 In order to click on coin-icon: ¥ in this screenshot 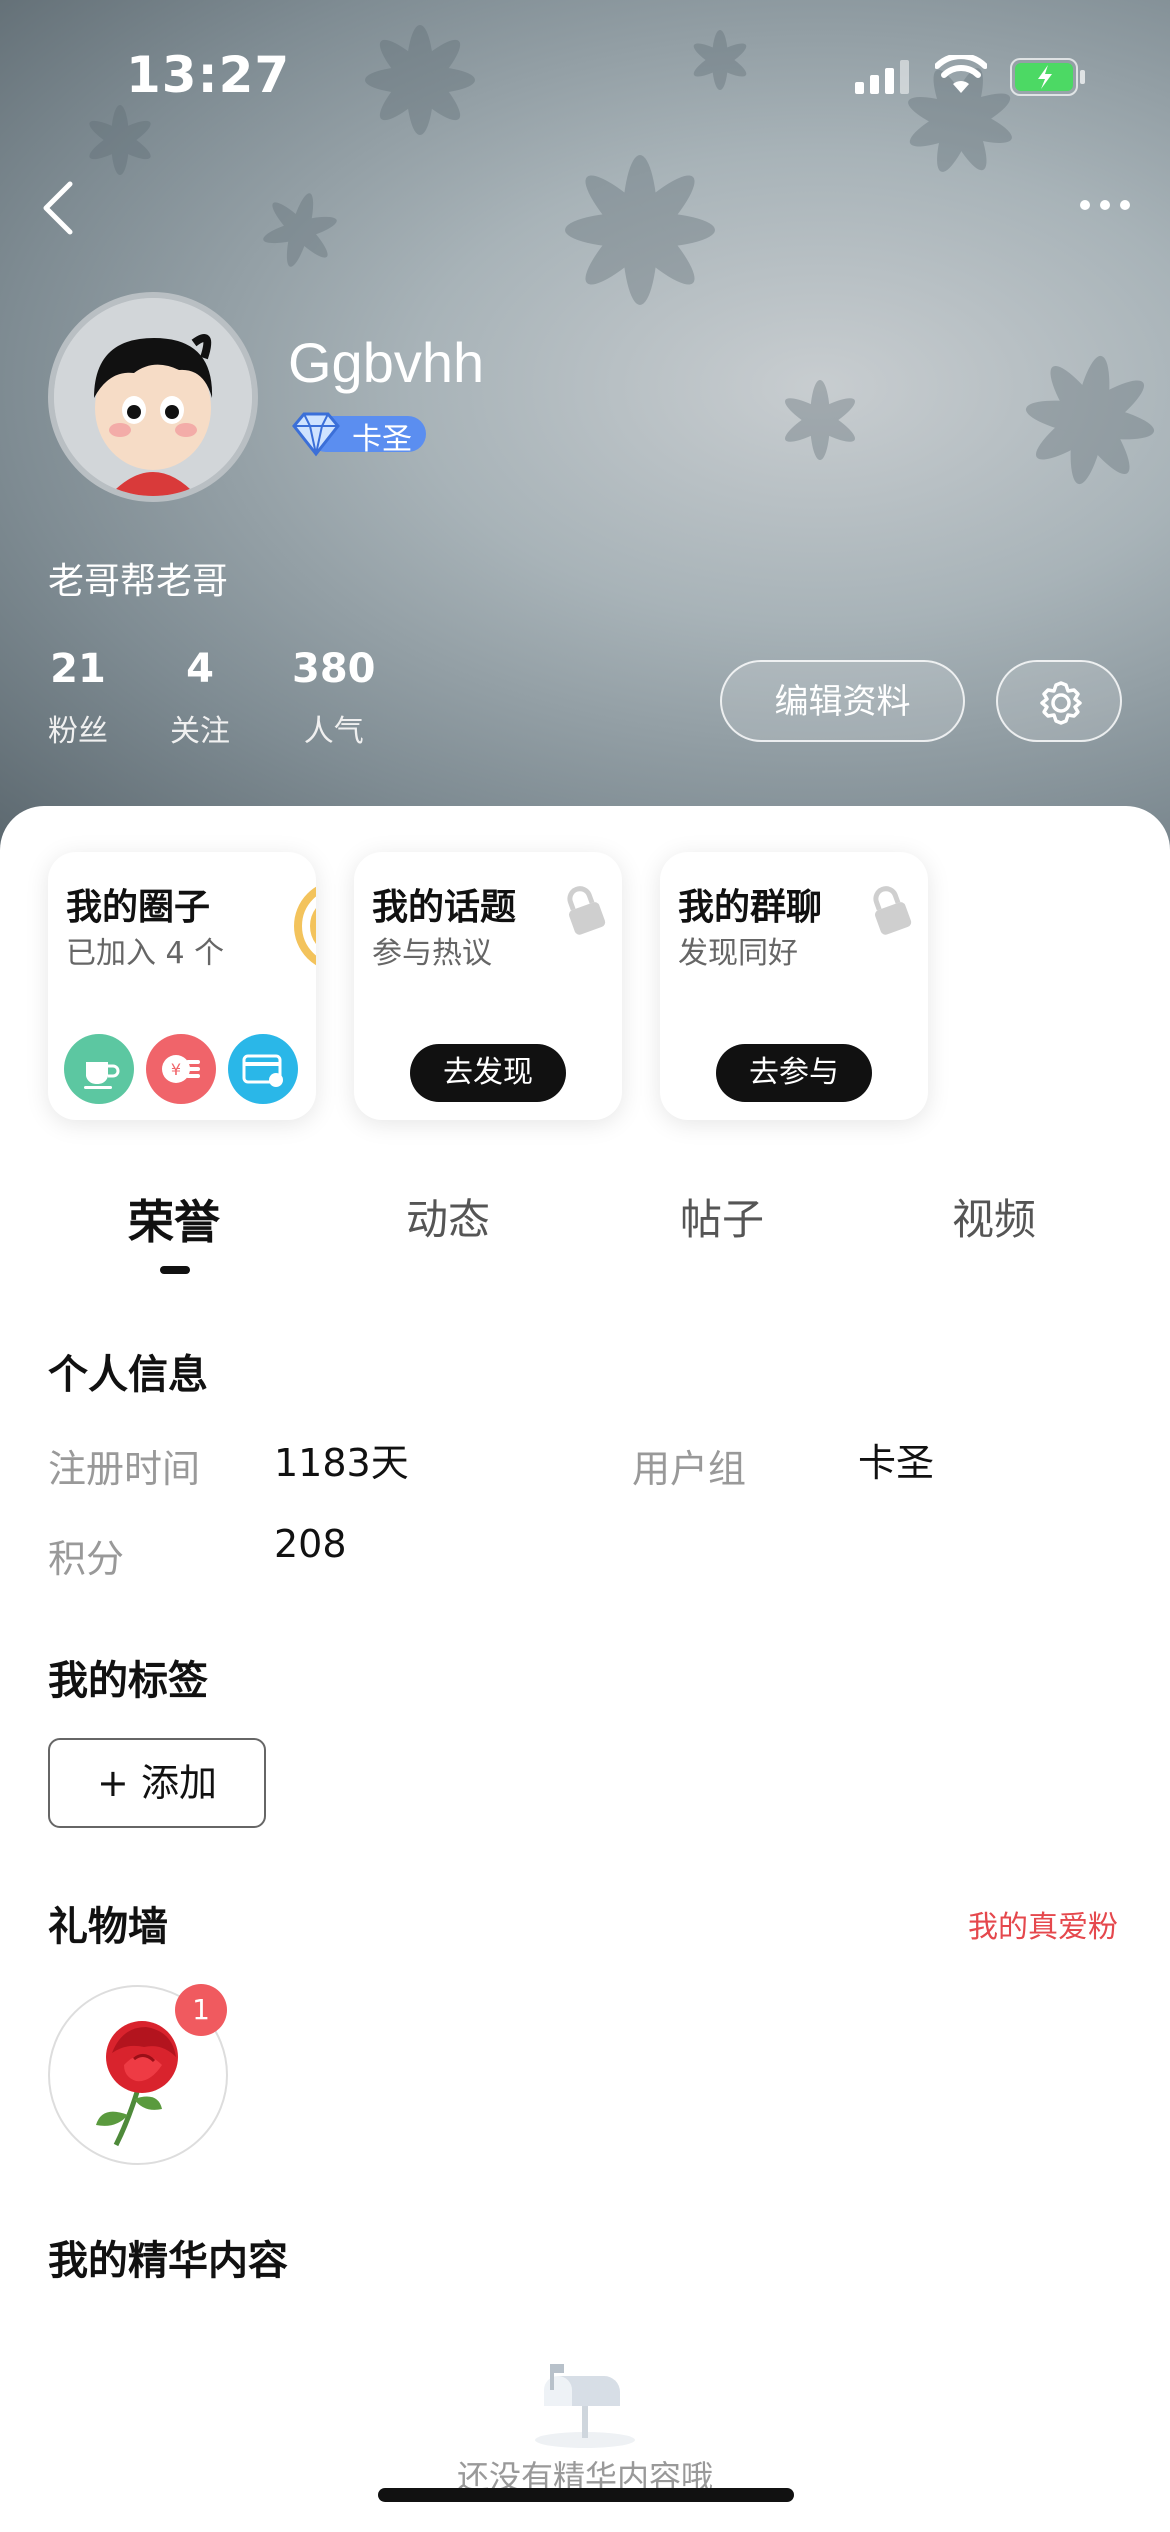, I will do `click(181, 1069)`.